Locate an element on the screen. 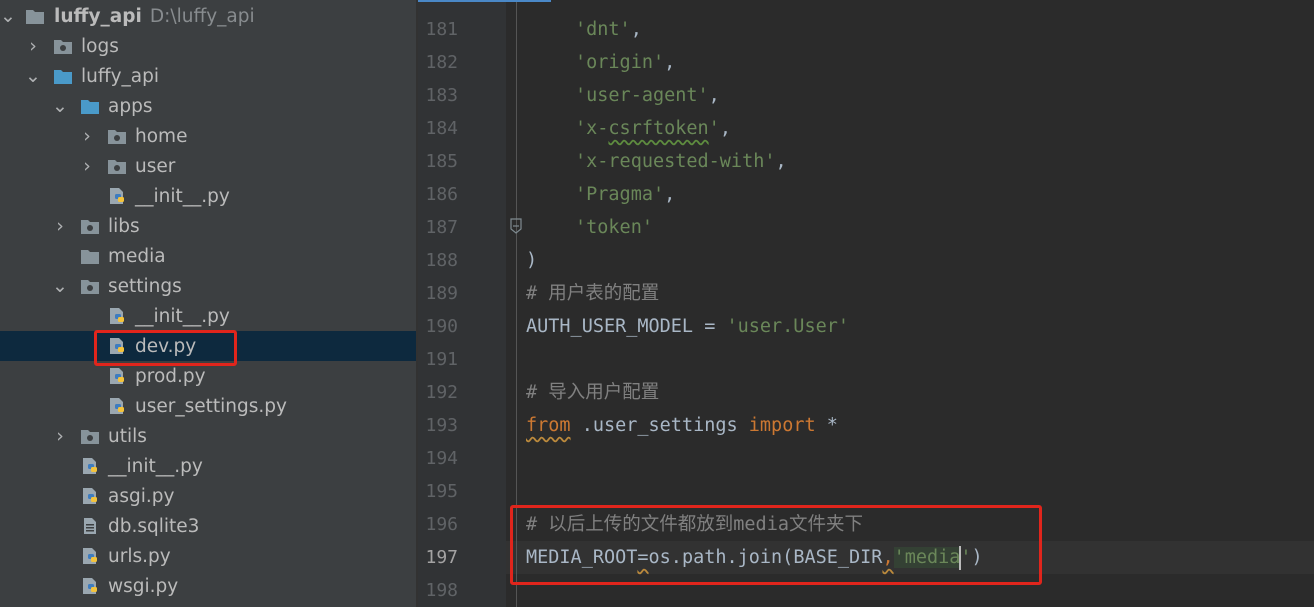 The image size is (1314, 607). line-number: 196 is located at coordinates (441, 524).